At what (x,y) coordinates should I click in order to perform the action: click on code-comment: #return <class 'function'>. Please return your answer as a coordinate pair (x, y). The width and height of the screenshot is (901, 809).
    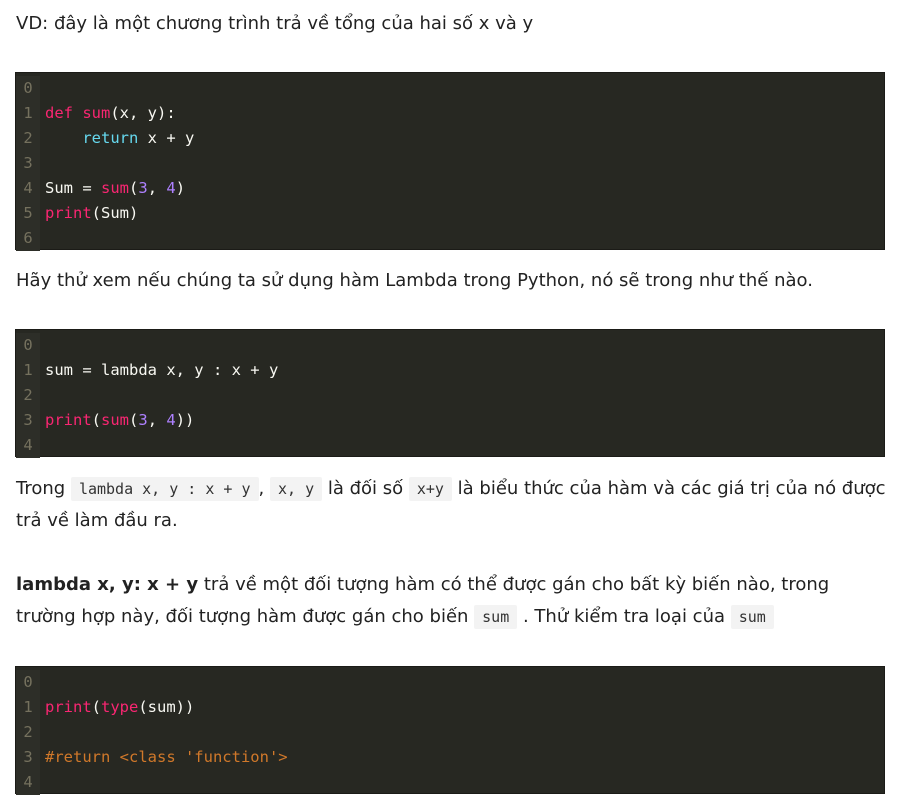
    Looking at the image, I should click on (166, 757).